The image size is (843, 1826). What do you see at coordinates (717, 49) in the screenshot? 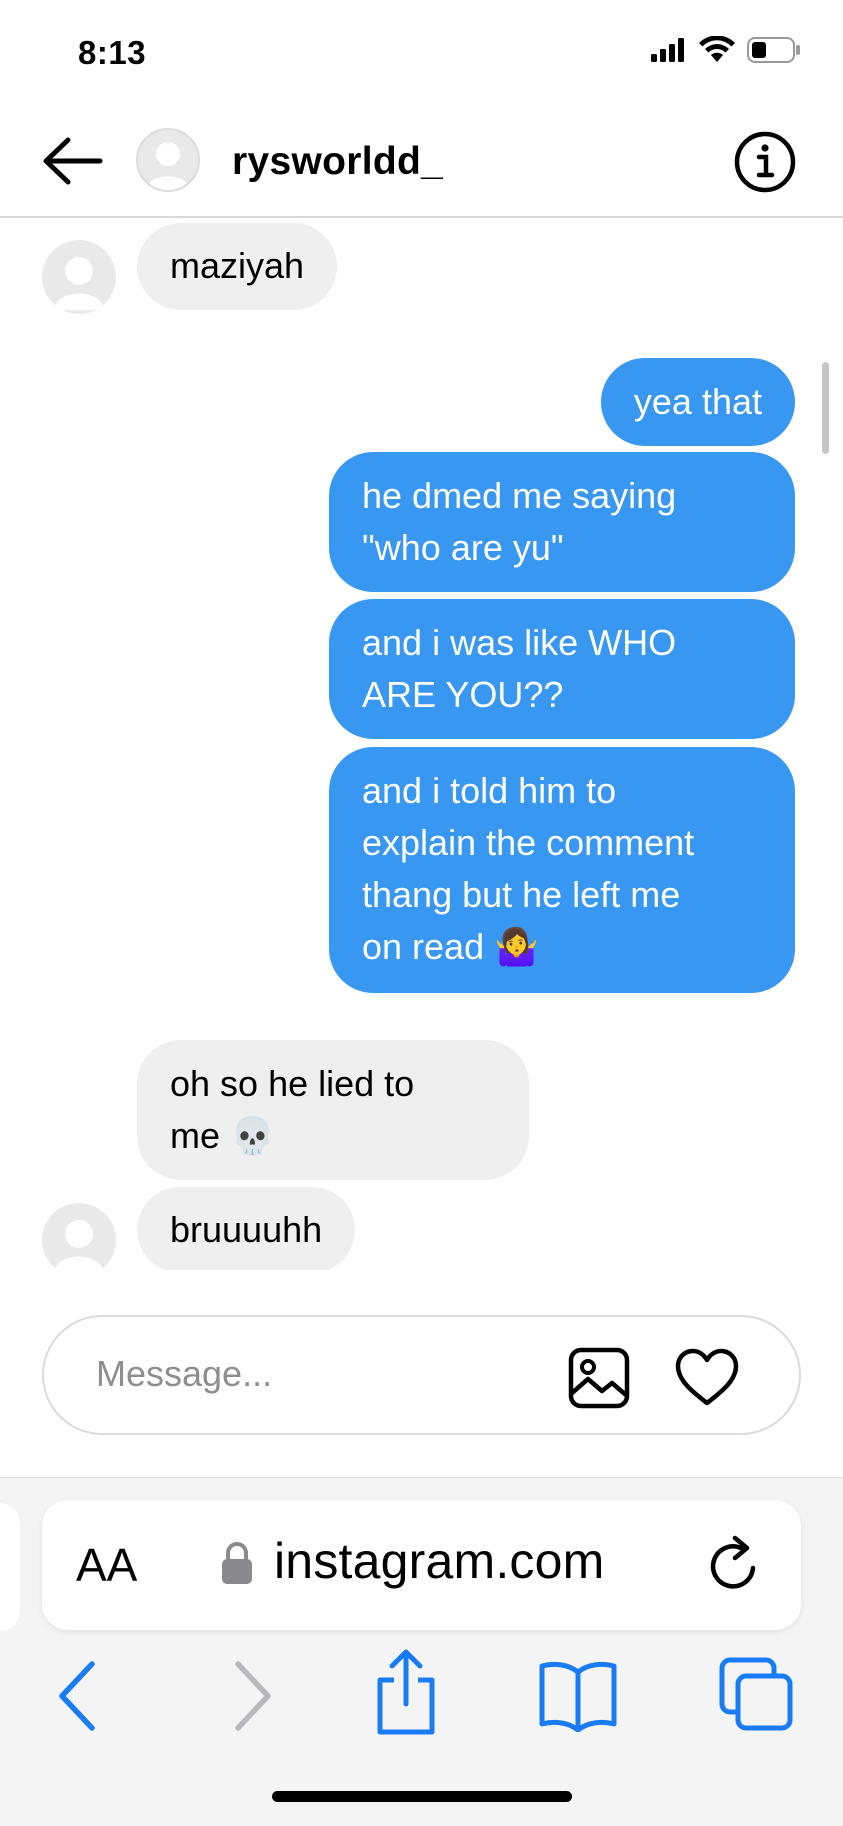
I see `wifi-icon` at bounding box center [717, 49].